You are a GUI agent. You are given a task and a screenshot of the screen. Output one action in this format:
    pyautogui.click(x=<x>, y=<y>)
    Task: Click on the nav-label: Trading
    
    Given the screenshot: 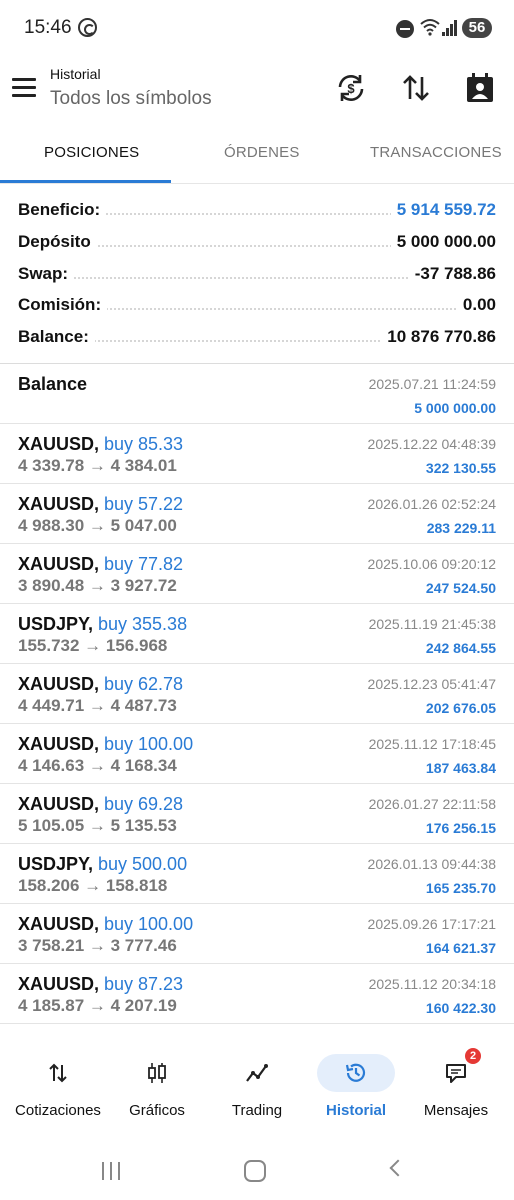 What is the action you would take?
    pyautogui.click(x=257, y=1110)
    